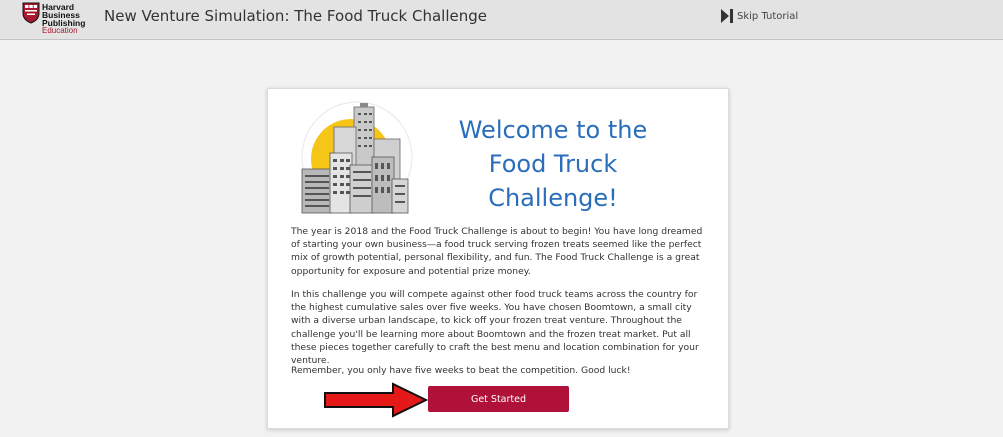 The image size is (1003, 437). What do you see at coordinates (357, 157) in the screenshot?
I see `city-skyline-icon` at bounding box center [357, 157].